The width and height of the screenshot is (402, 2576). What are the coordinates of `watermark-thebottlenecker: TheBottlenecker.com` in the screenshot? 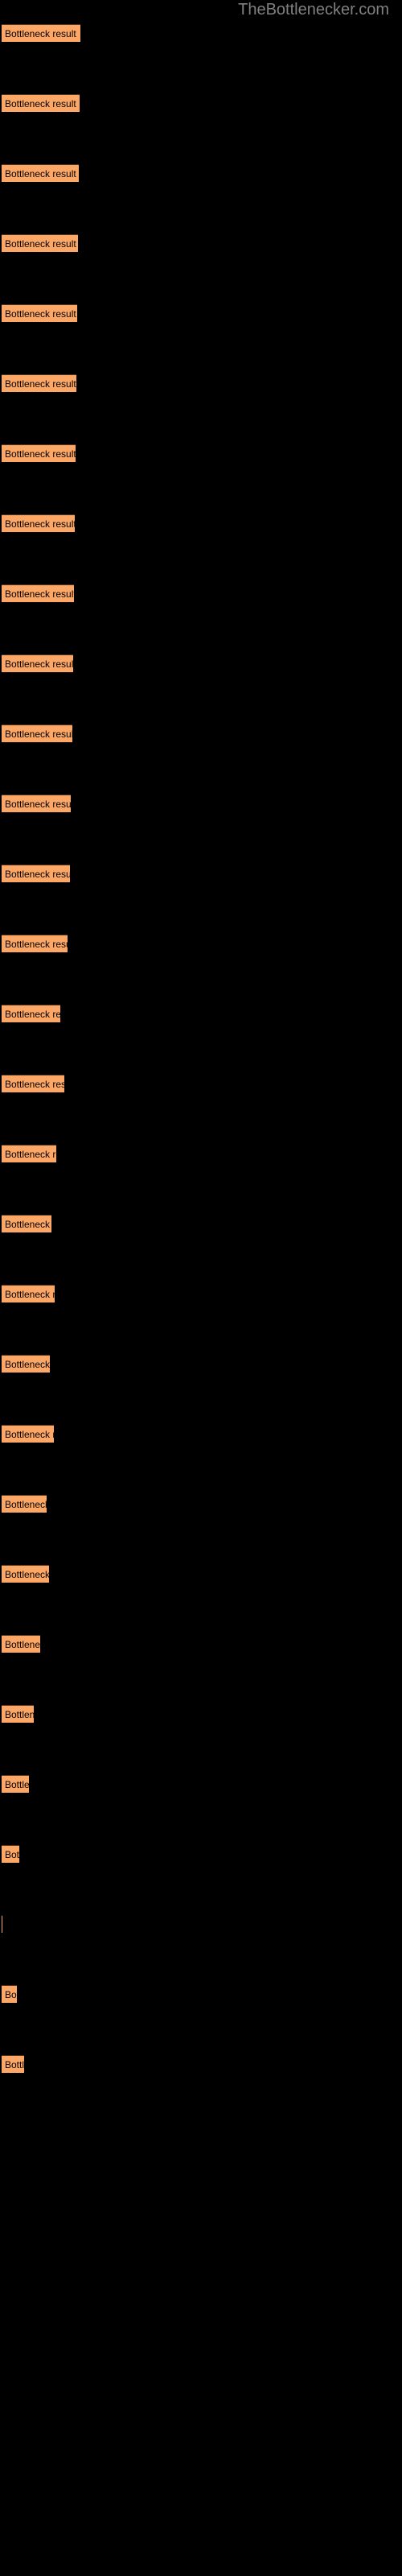 It's located at (313, 10).